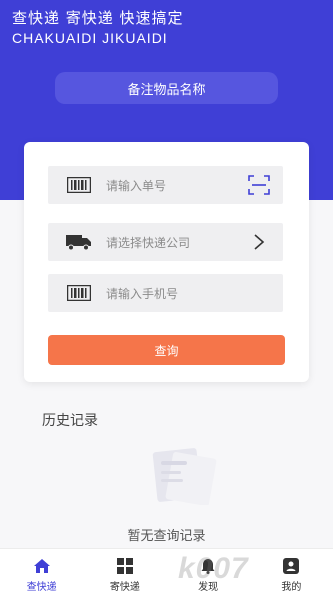  I want to click on note-item-name-button: 备注物品名称, so click(166, 88).